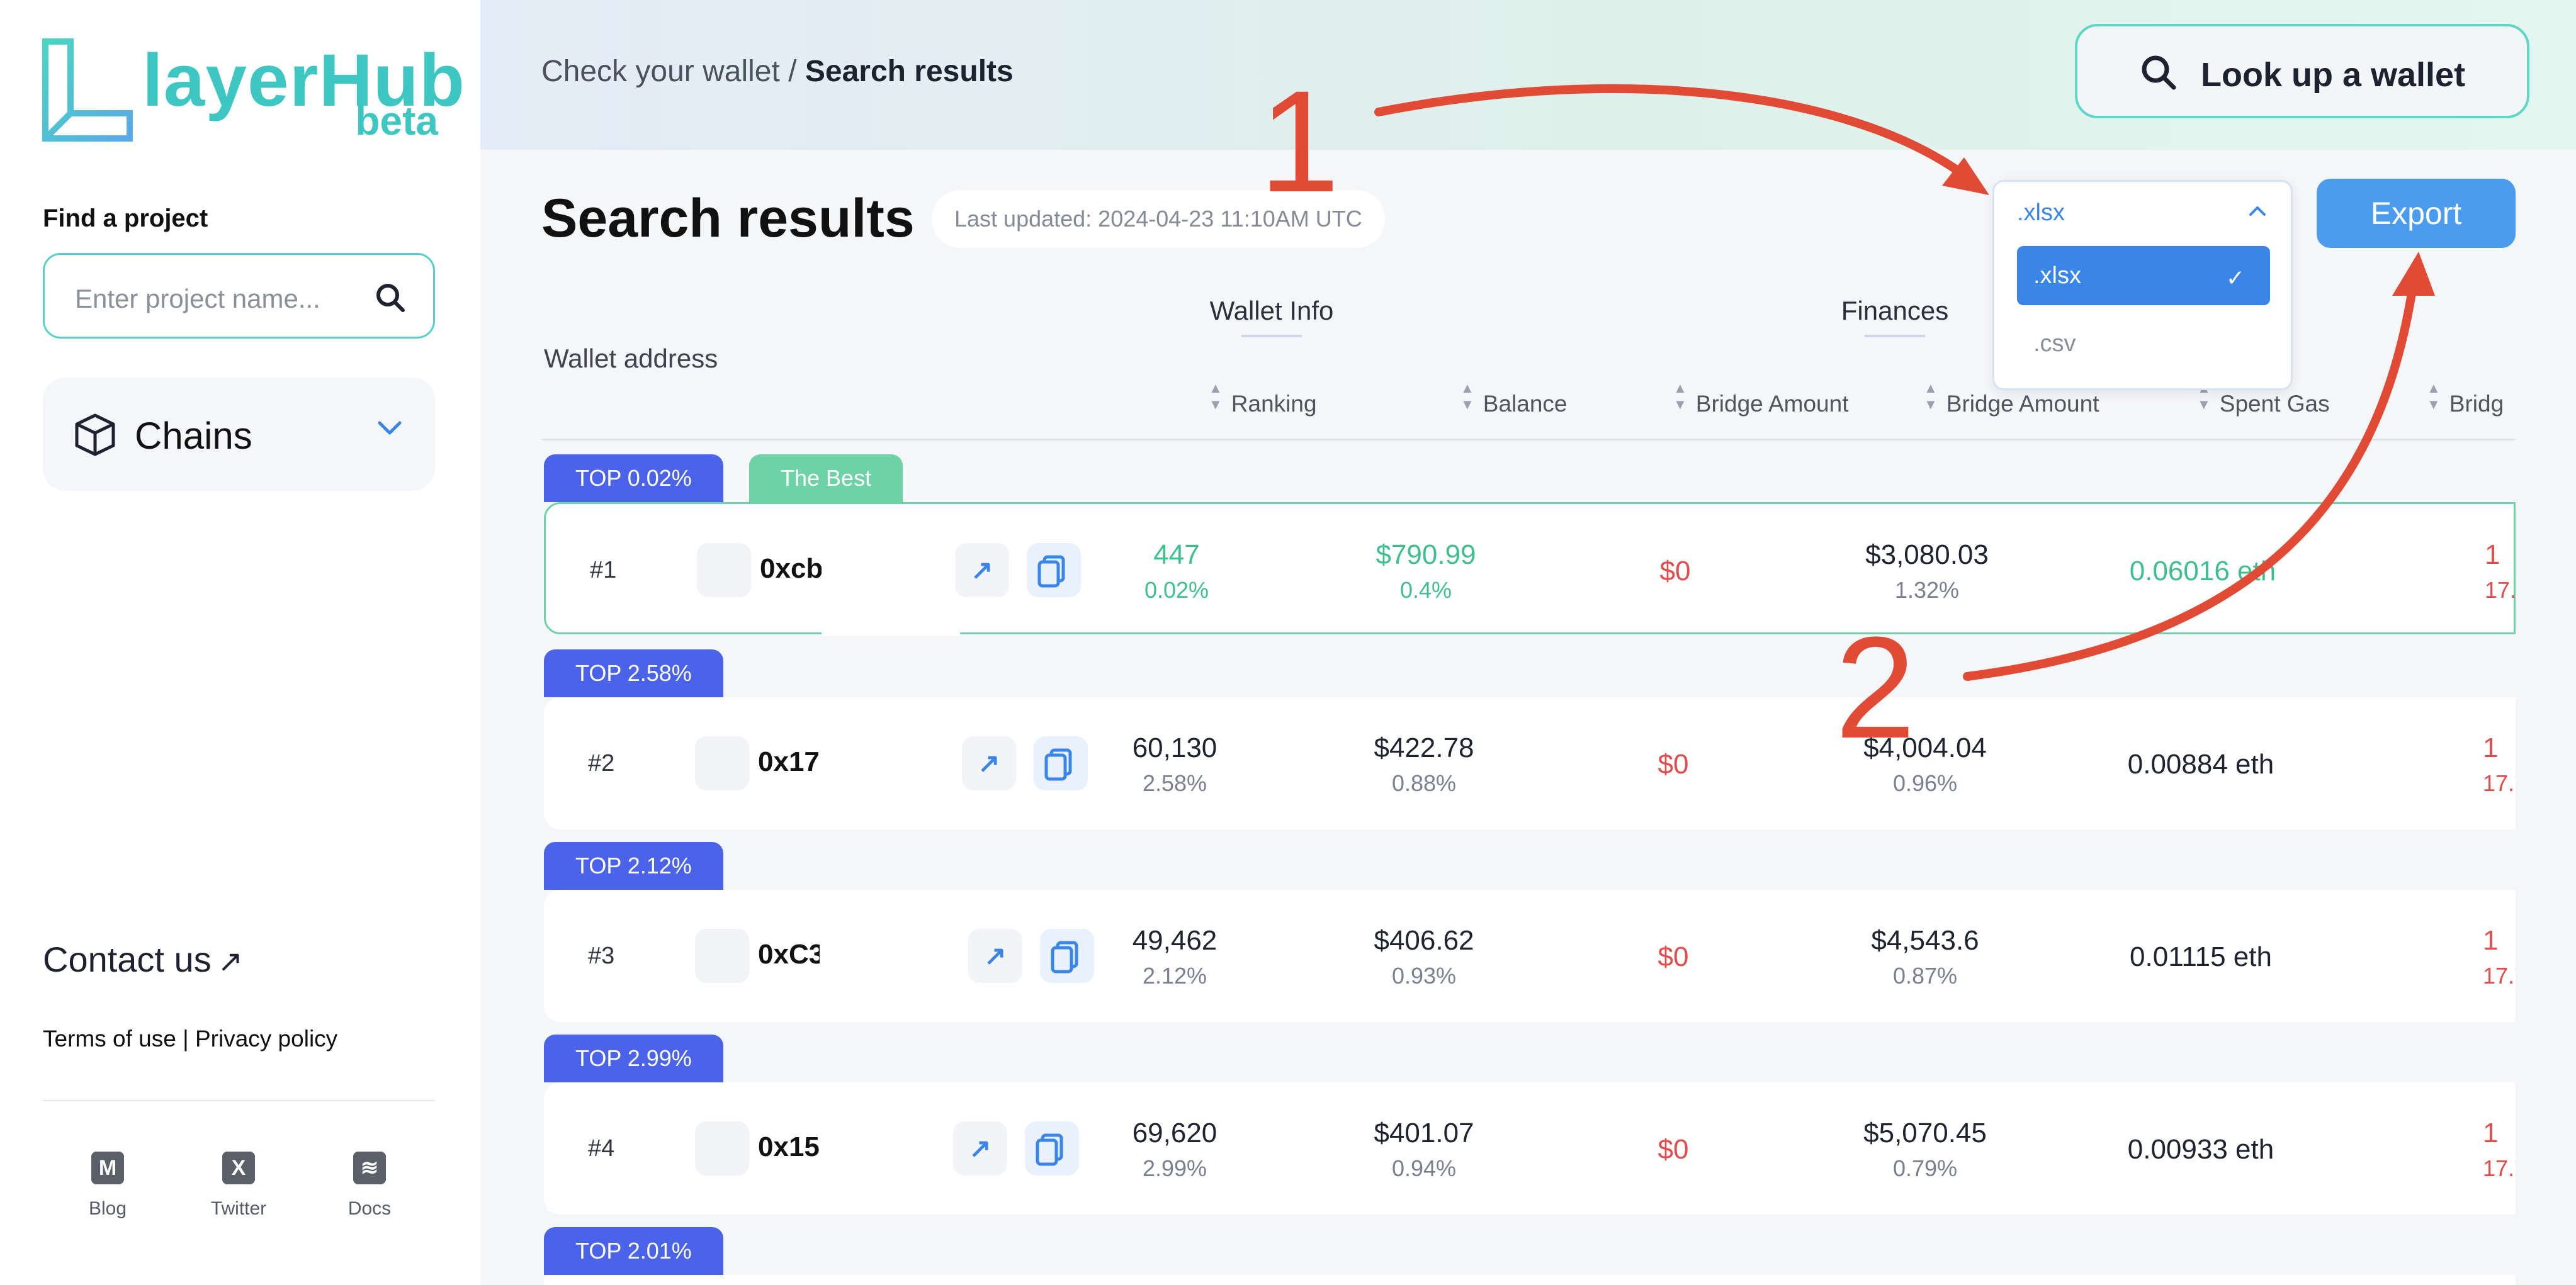 This screenshot has width=2576, height=1285. What do you see at coordinates (633, 478) in the screenshot?
I see `top-percent-badge: TOP 0.02%` at bounding box center [633, 478].